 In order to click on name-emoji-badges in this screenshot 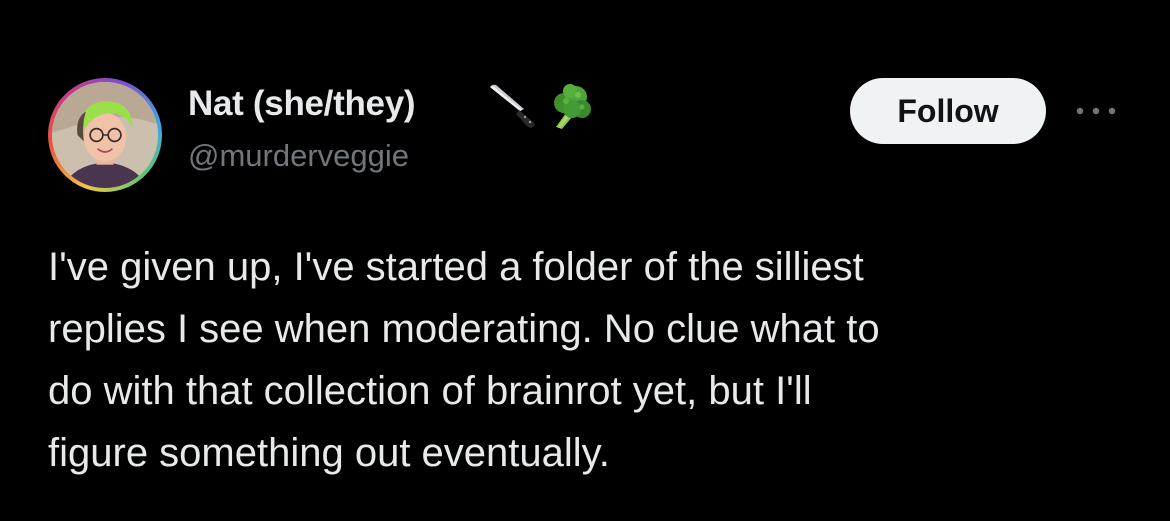, I will do `click(540, 105)`.